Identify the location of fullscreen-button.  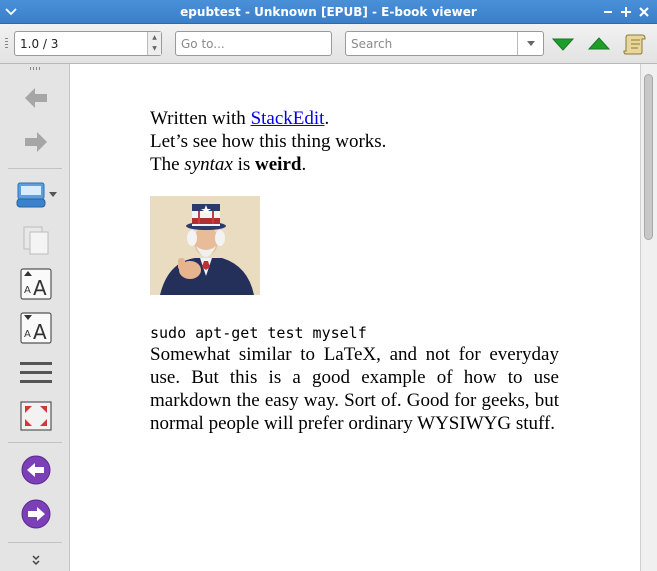
(36, 416).